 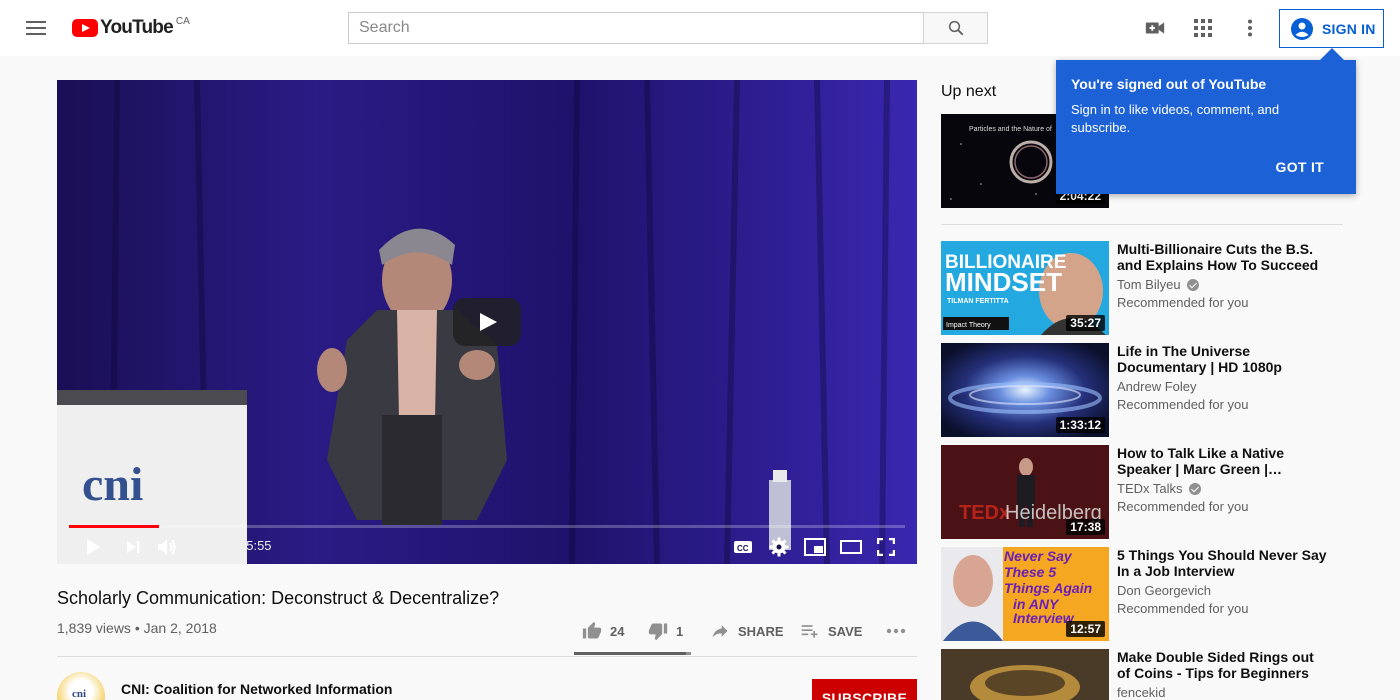 What do you see at coordinates (1080, 425) in the screenshot?
I see `video-duration: 1:33:12` at bounding box center [1080, 425].